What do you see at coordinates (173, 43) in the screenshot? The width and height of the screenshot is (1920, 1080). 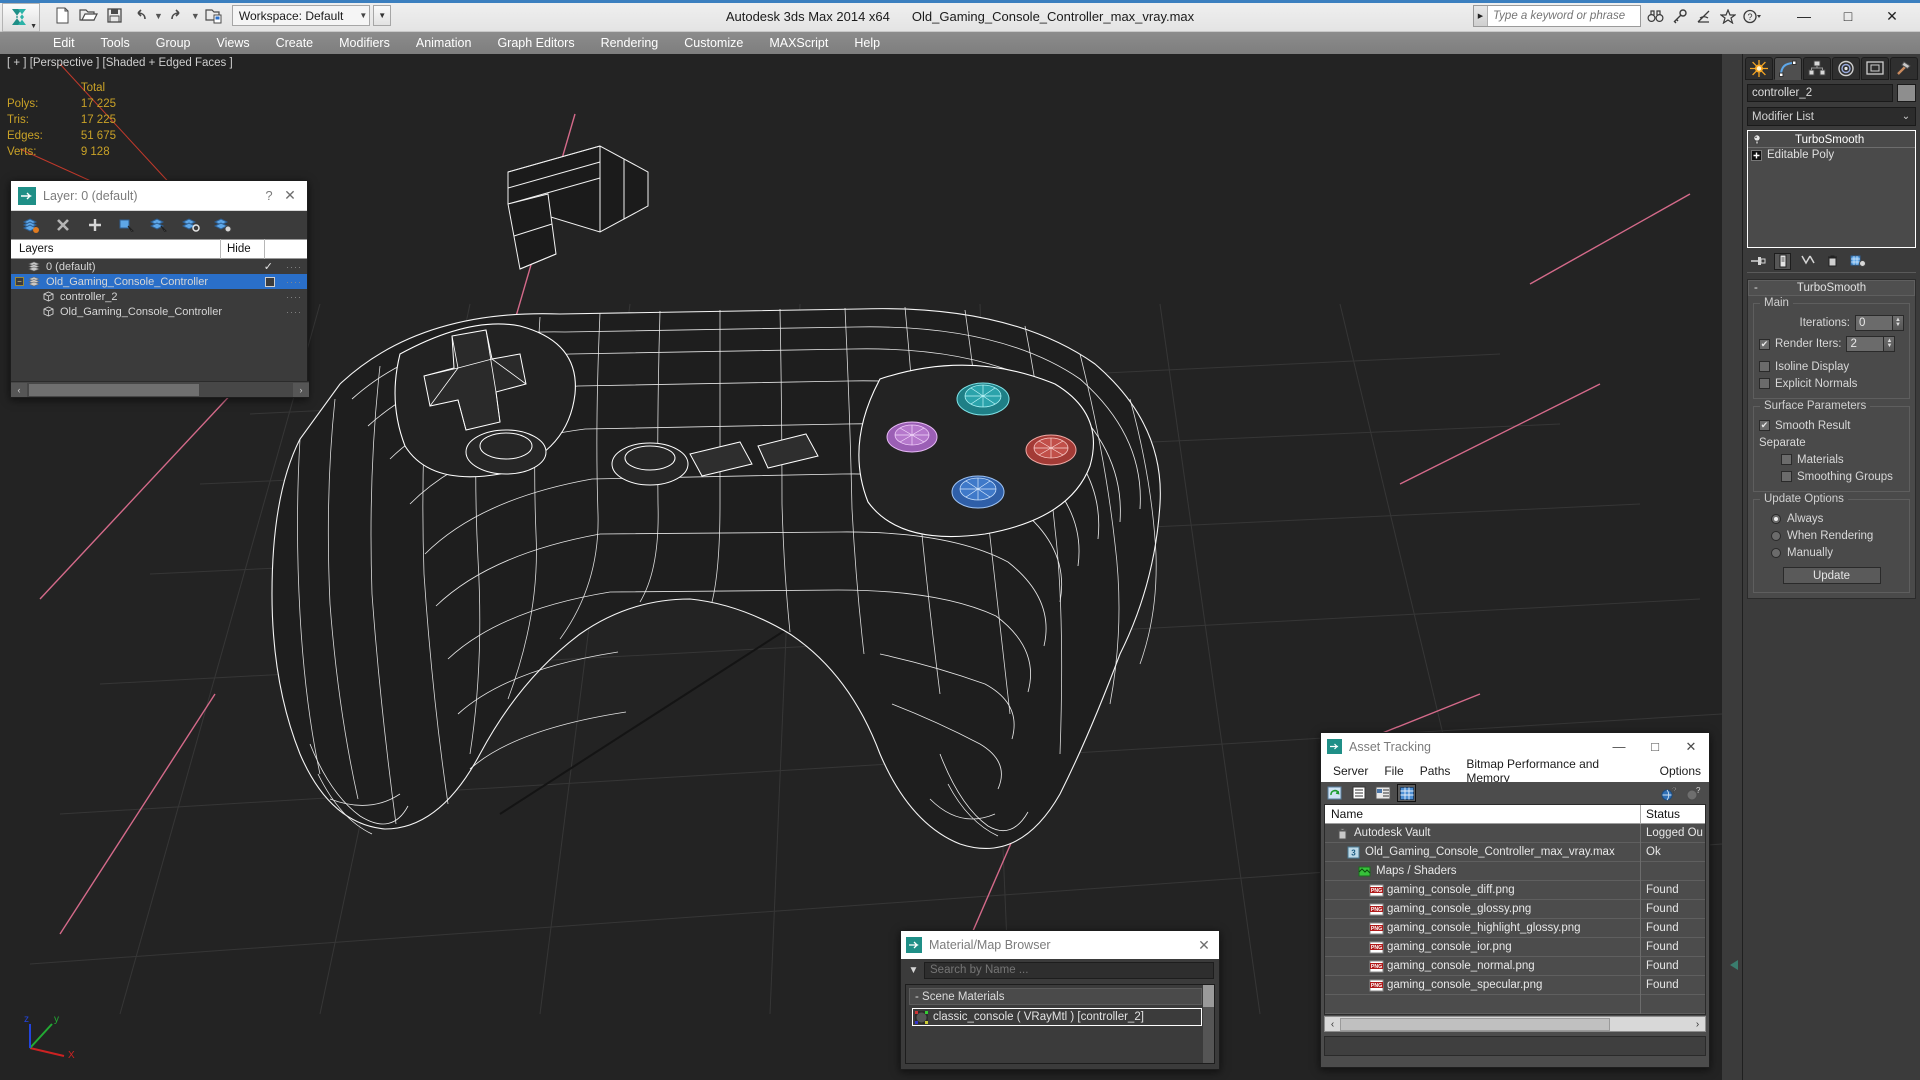 I see `menu-item-group: Group` at bounding box center [173, 43].